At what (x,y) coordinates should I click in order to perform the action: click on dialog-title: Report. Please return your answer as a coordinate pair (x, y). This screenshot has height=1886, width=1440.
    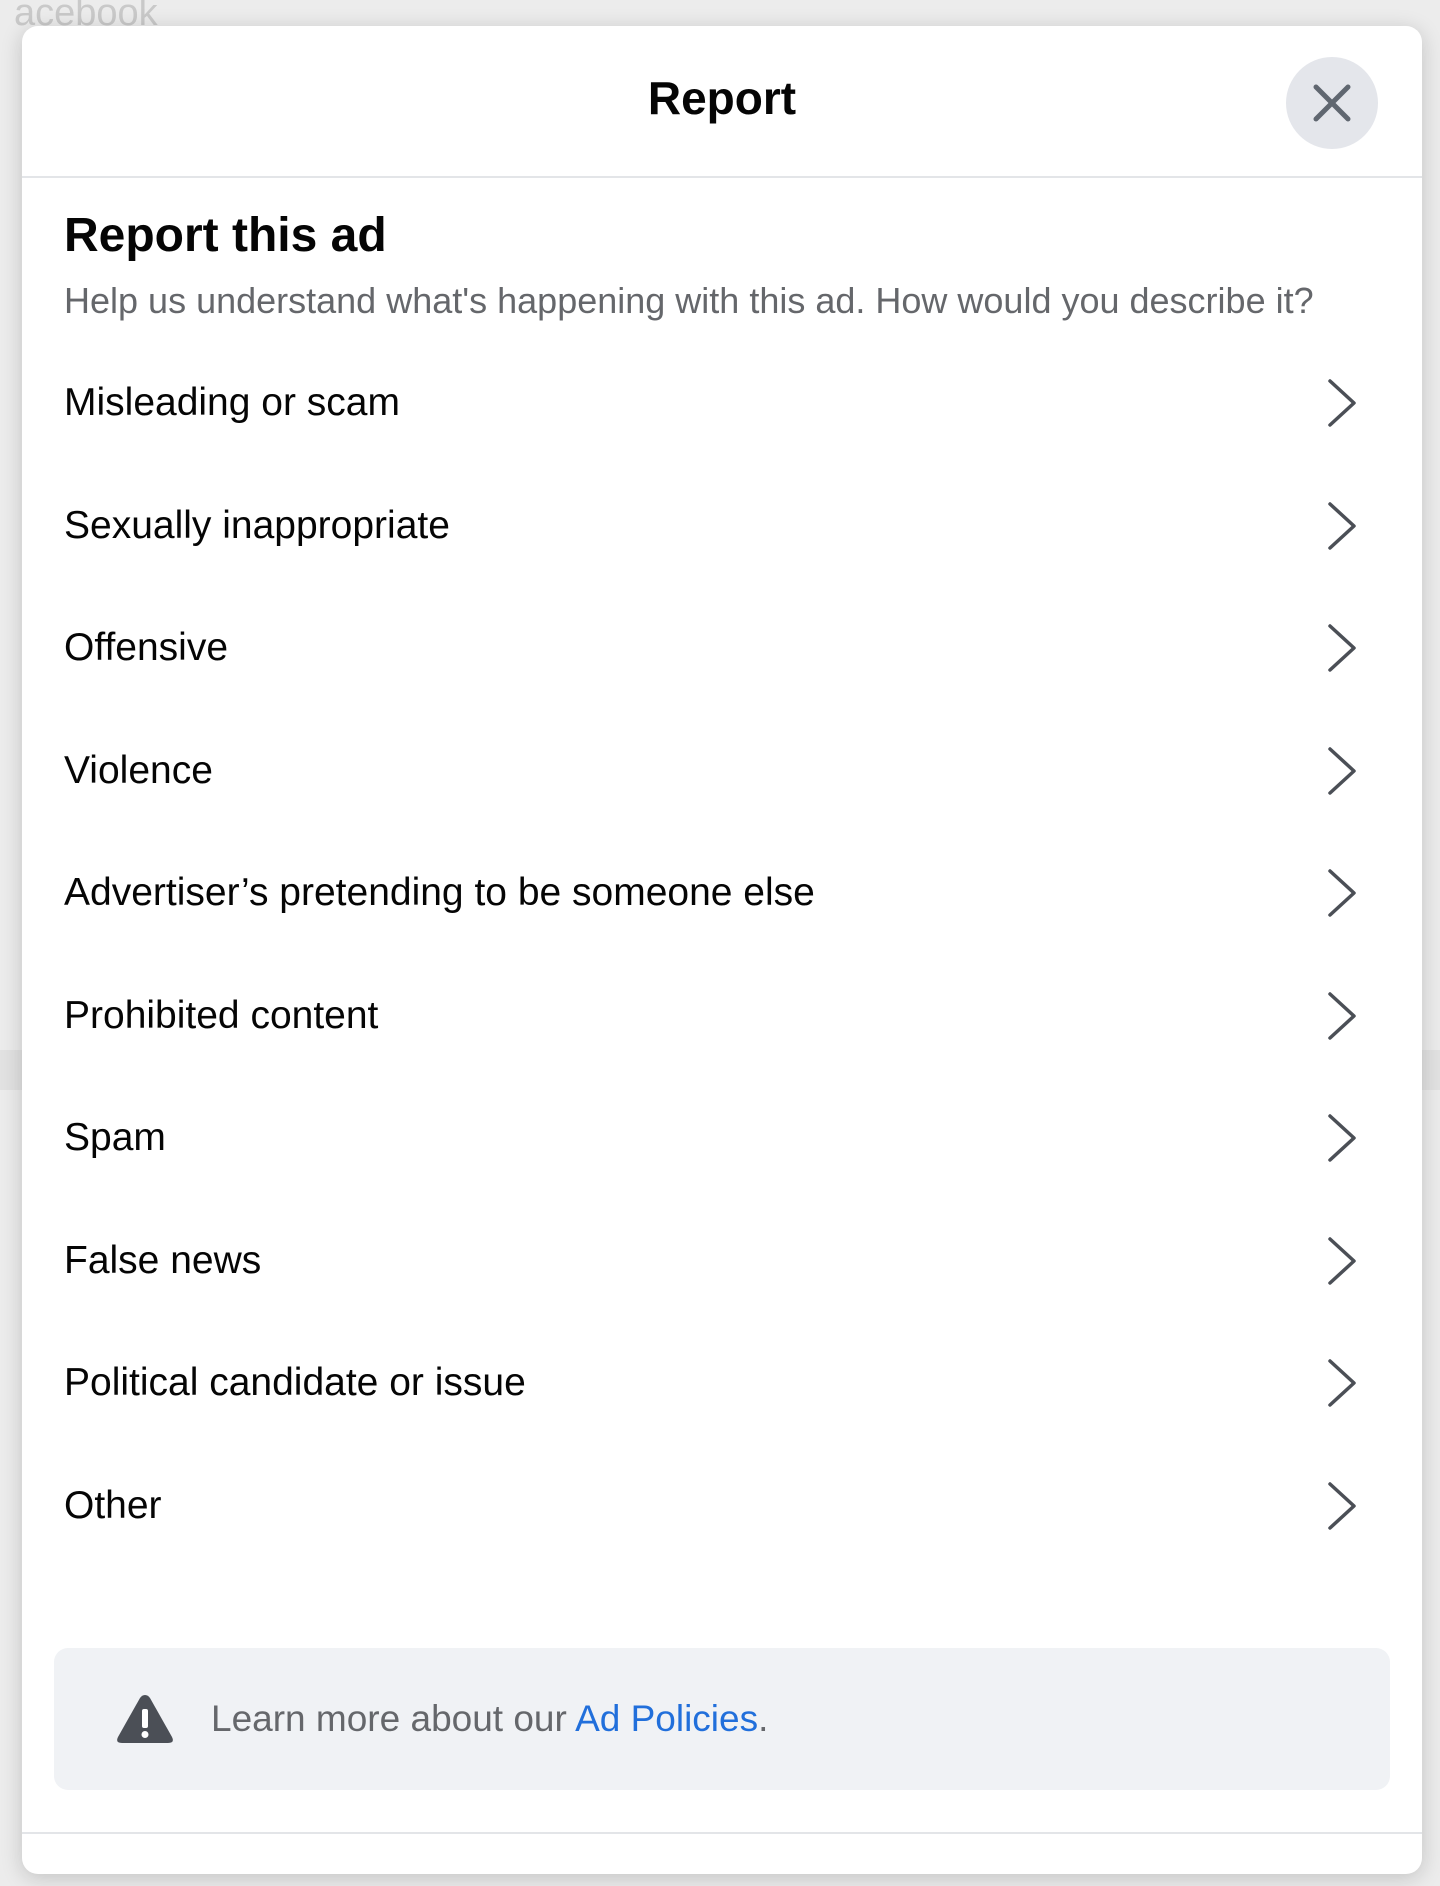
    Looking at the image, I should click on (722, 98).